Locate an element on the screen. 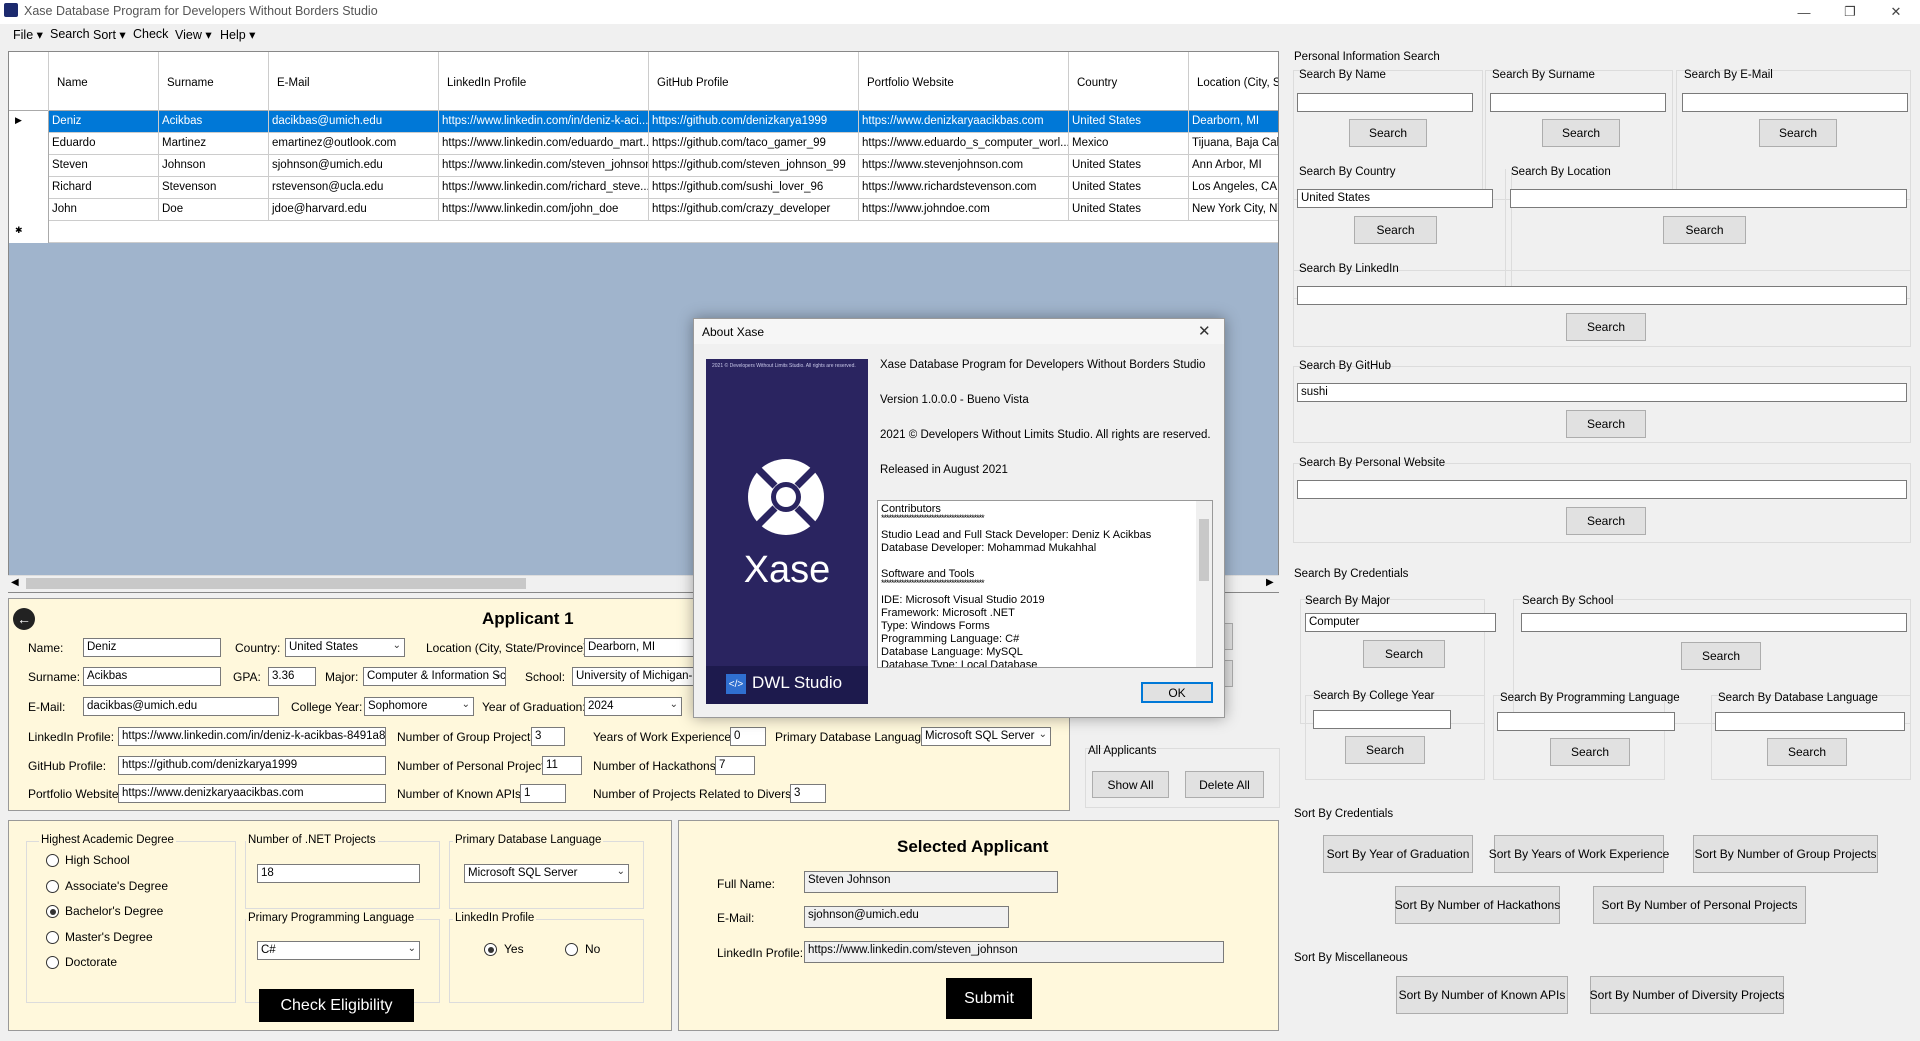 The height and width of the screenshot is (1041, 1920). cell-name: Richard is located at coordinates (104, 188).